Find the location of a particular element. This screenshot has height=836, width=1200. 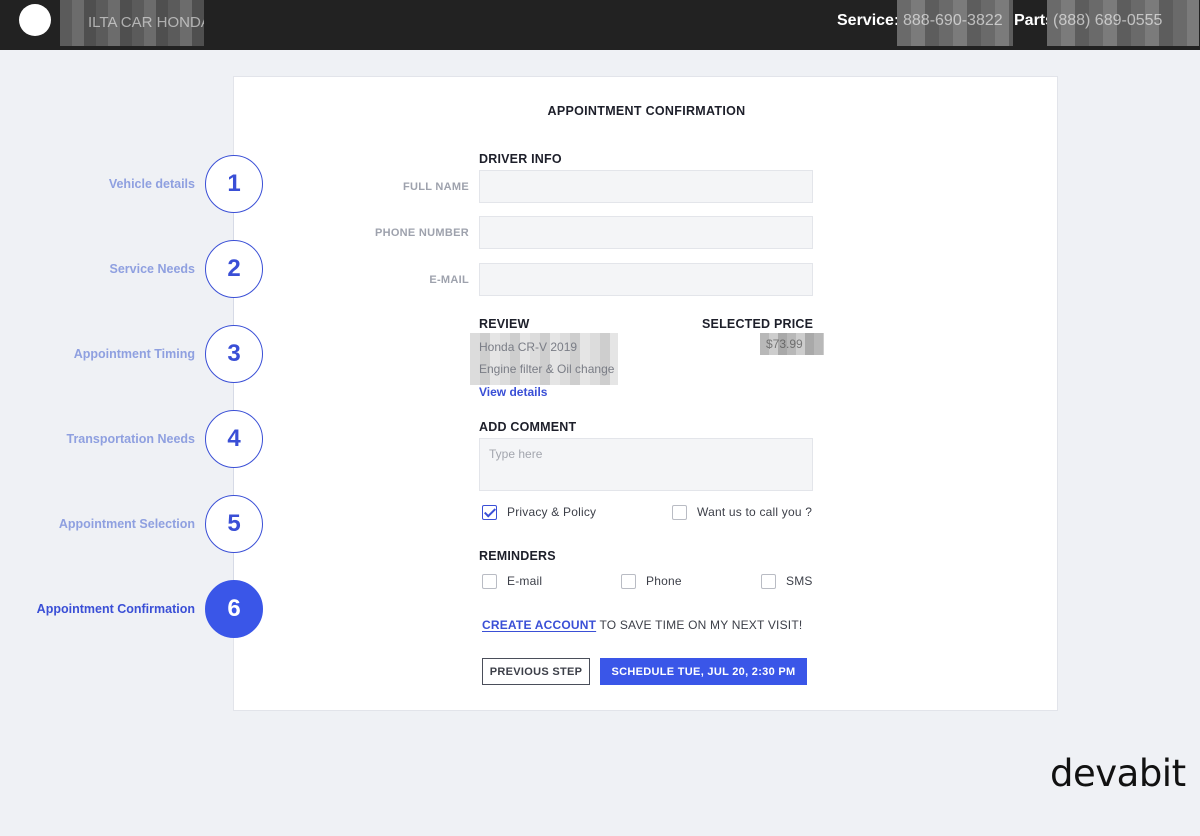

step-appointment-confirmation: Appointment Confirmation 6 is located at coordinates (132, 609).